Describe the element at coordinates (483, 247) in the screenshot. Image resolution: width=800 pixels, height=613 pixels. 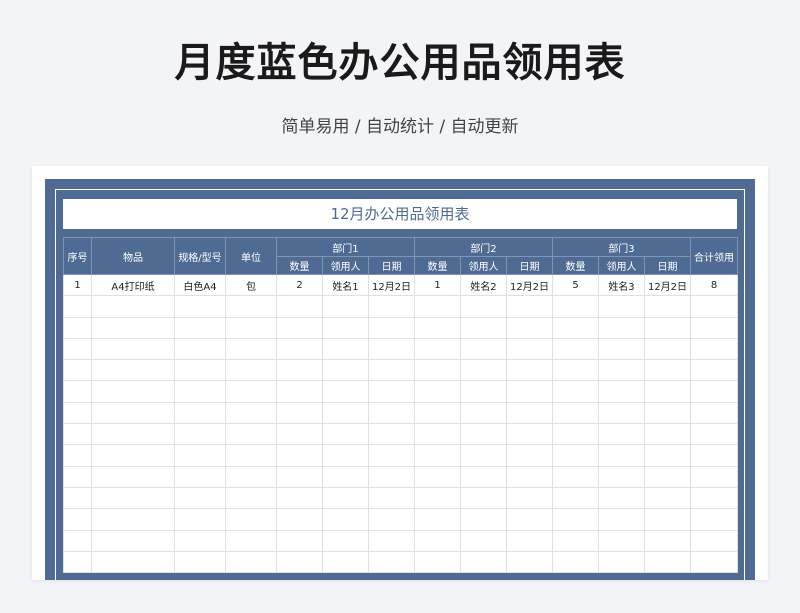
I see `header-dept2: 部门2` at that location.